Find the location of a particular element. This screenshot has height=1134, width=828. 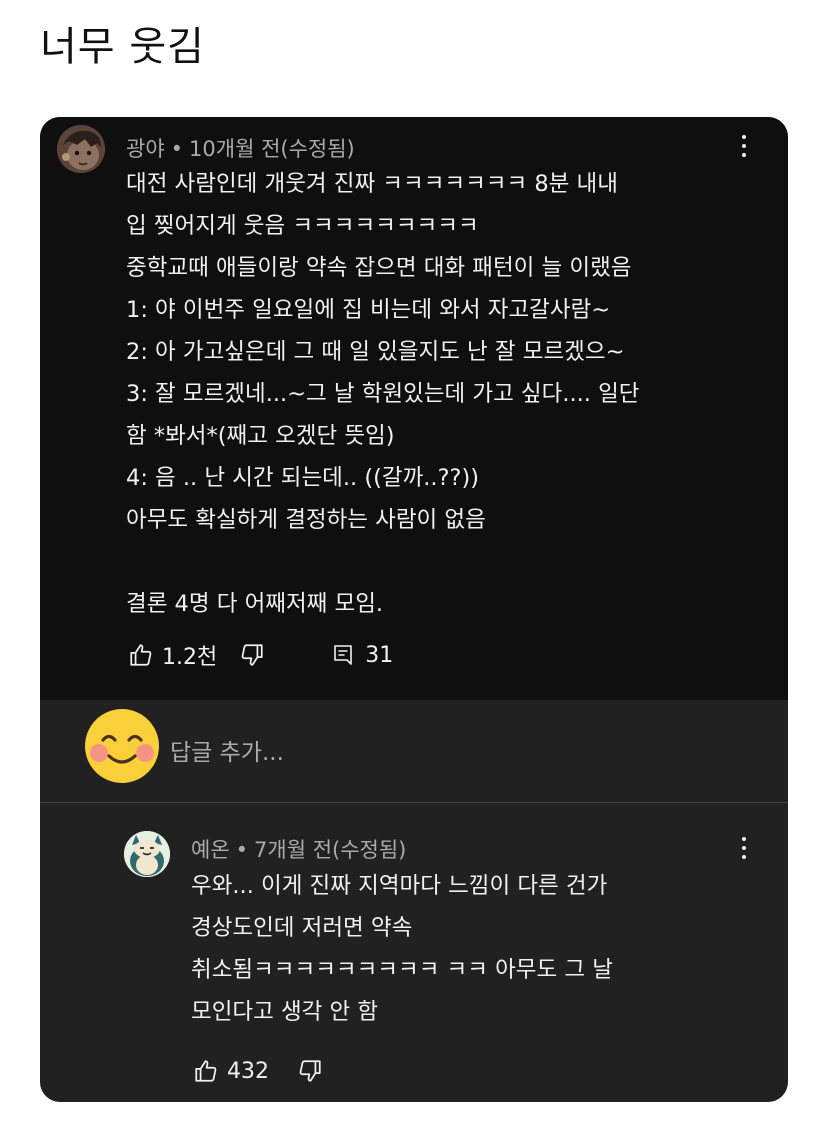

comment-line: 3: 잘 모르겠네...~그 날 학원있는데 가고 싶다.... 일단 is located at coordinates (383, 394).